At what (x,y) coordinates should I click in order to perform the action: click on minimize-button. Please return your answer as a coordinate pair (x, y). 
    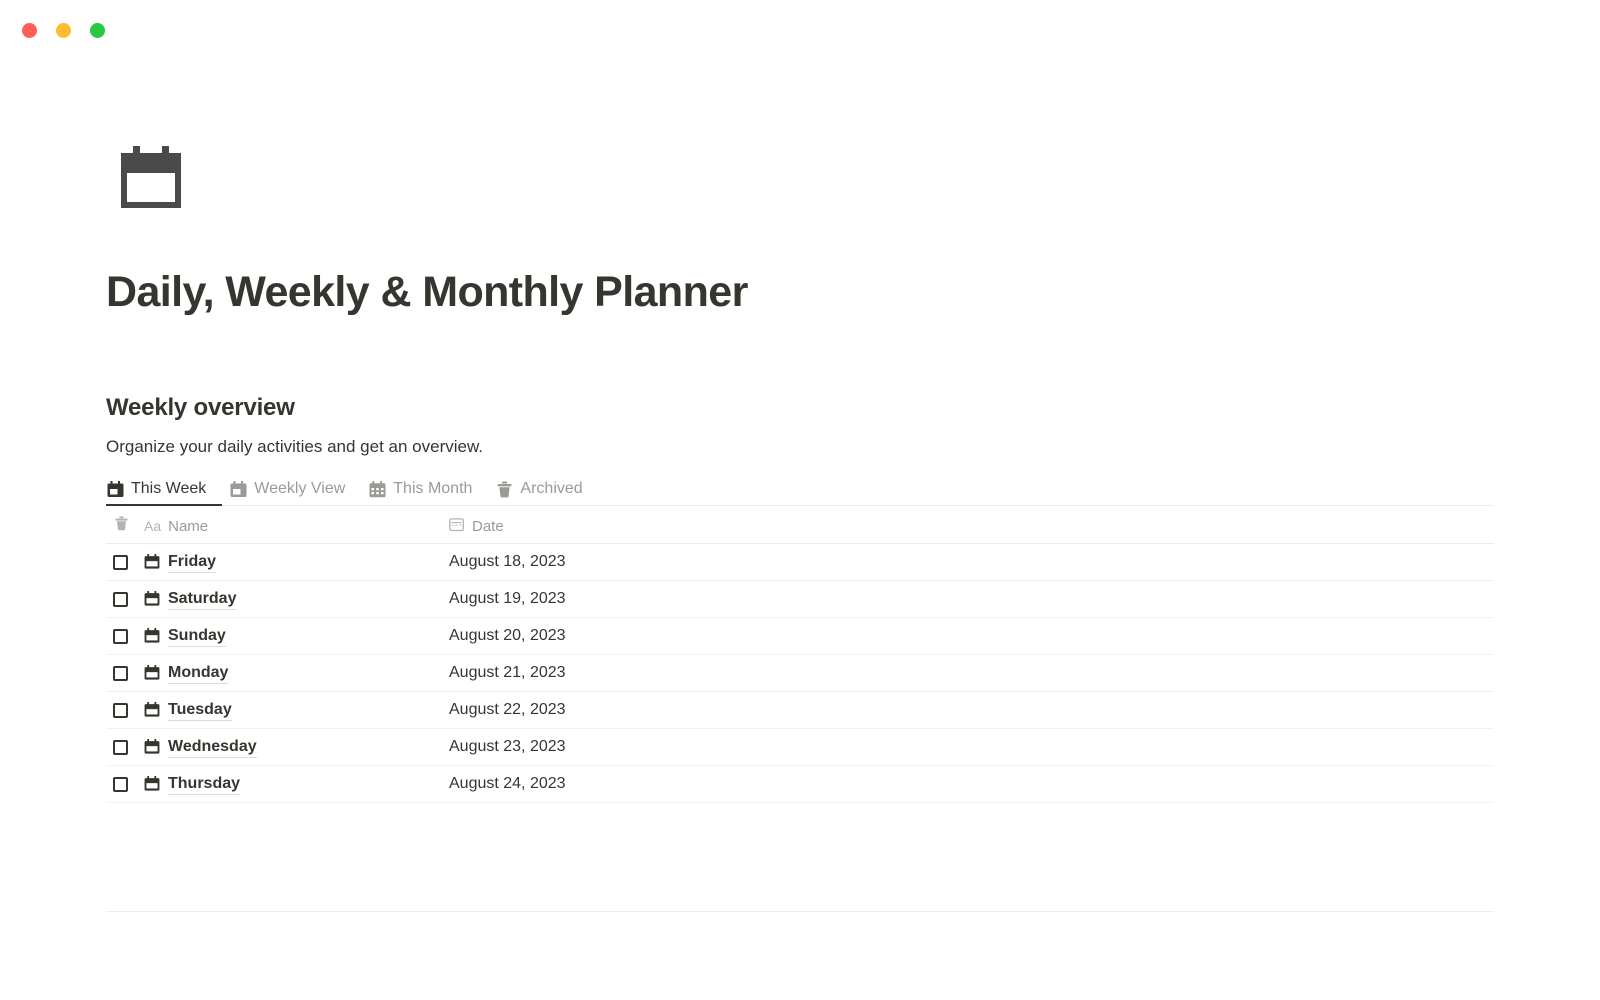
    Looking at the image, I should click on (63, 30).